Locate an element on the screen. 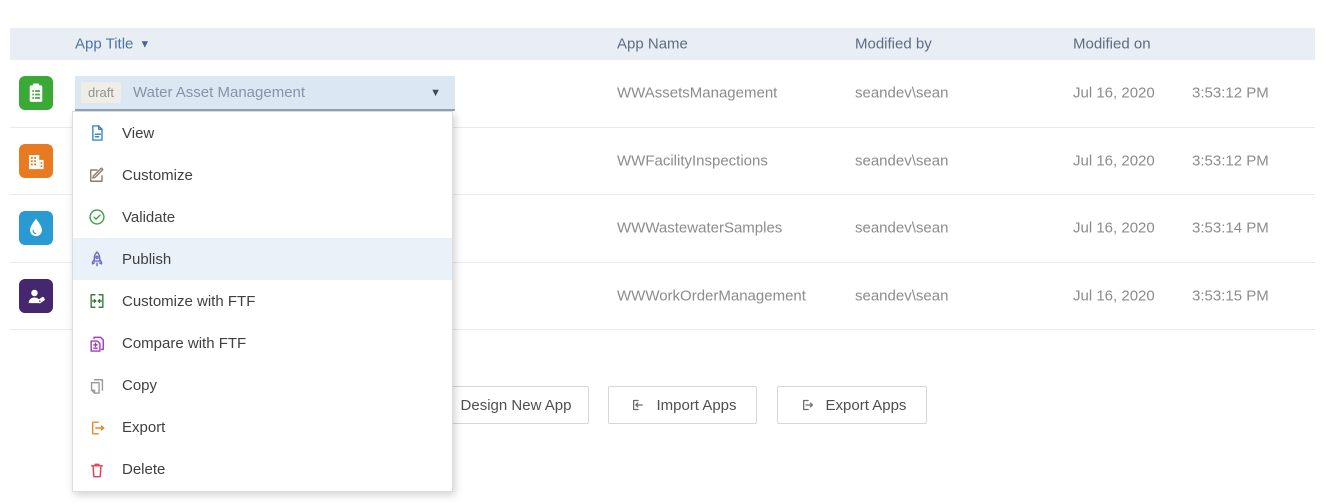 Image resolution: width=1334 pixels, height=504 pixels. export-apps-label: Export Apps is located at coordinates (866, 405).